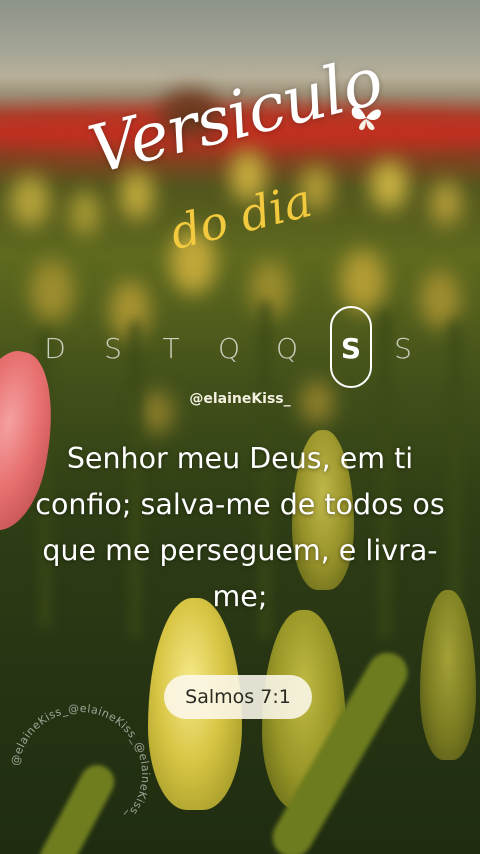 This screenshot has height=854, width=480. I want to click on day-sunday: D, so click(55, 348).